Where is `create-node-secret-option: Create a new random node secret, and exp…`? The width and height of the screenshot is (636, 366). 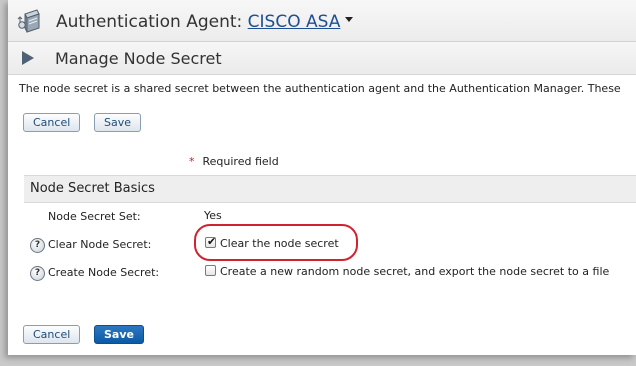
create-node-secret-option: Create a new random node secret, and exp… is located at coordinates (414, 271).